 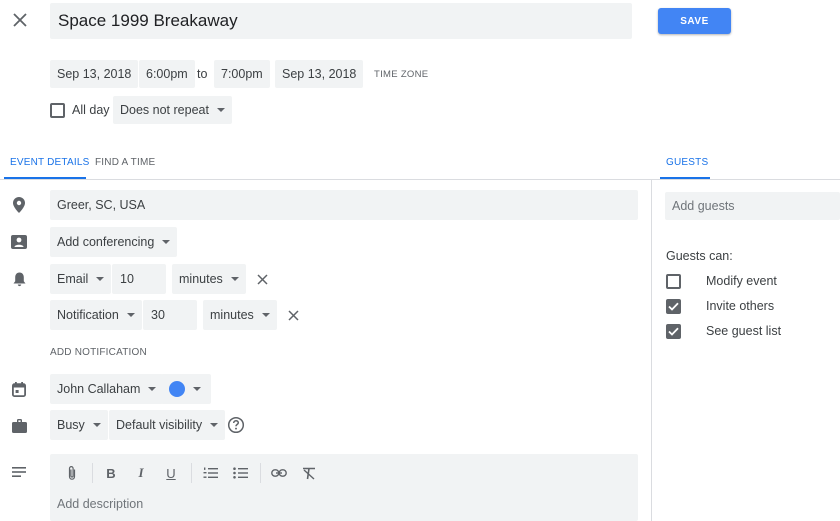 I want to click on end-date-picker: Sep 13, 2018, so click(x=319, y=74).